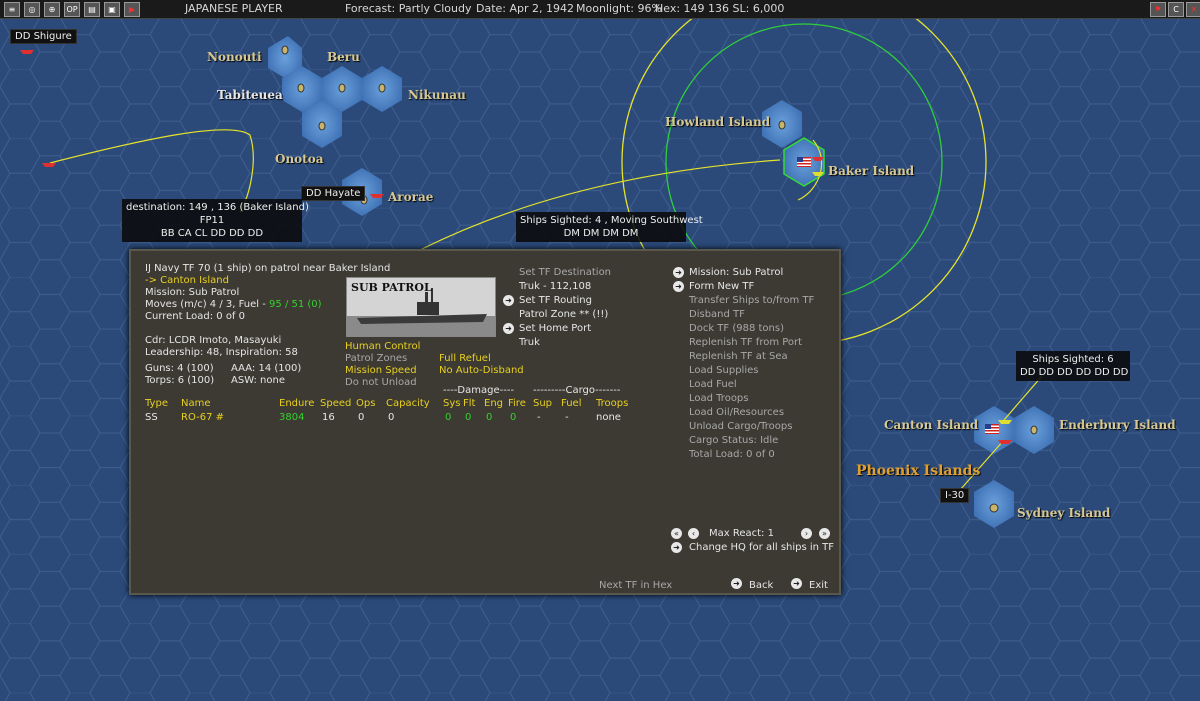 Image resolution: width=1200 pixels, height=701 pixels. Describe the element at coordinates (738, 357) in the screenshot. I see `replenish-sea-button: Replenish TF at Sea` at that location.